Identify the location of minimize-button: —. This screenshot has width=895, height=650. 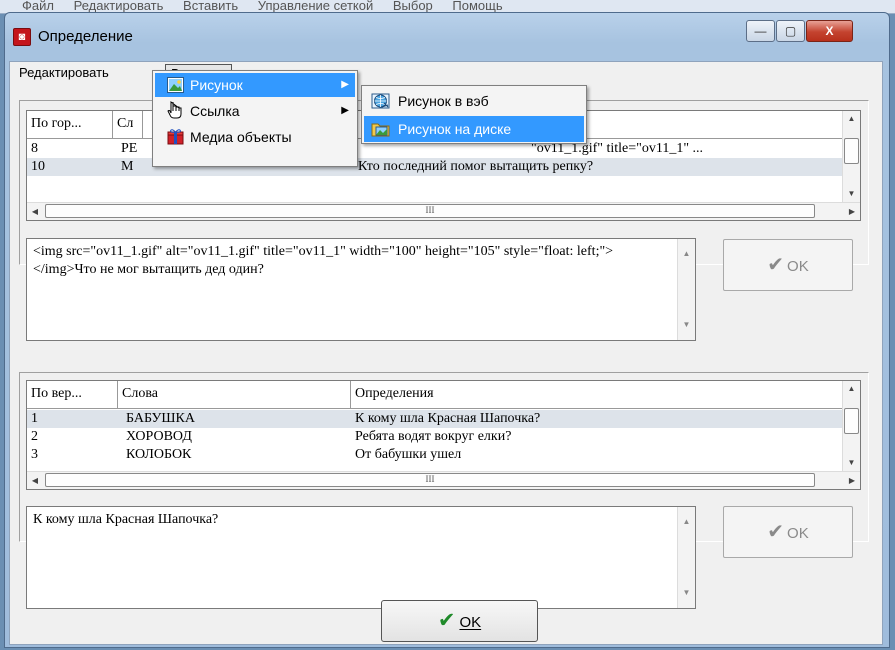
(760, 31).